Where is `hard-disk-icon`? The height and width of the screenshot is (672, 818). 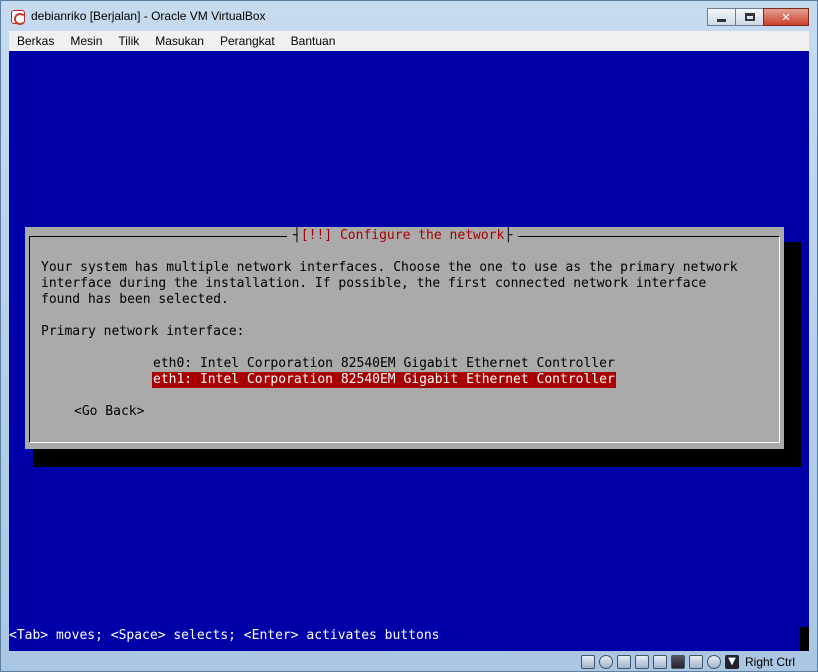
hard-disk-icon is located at coordinates (587, 661).